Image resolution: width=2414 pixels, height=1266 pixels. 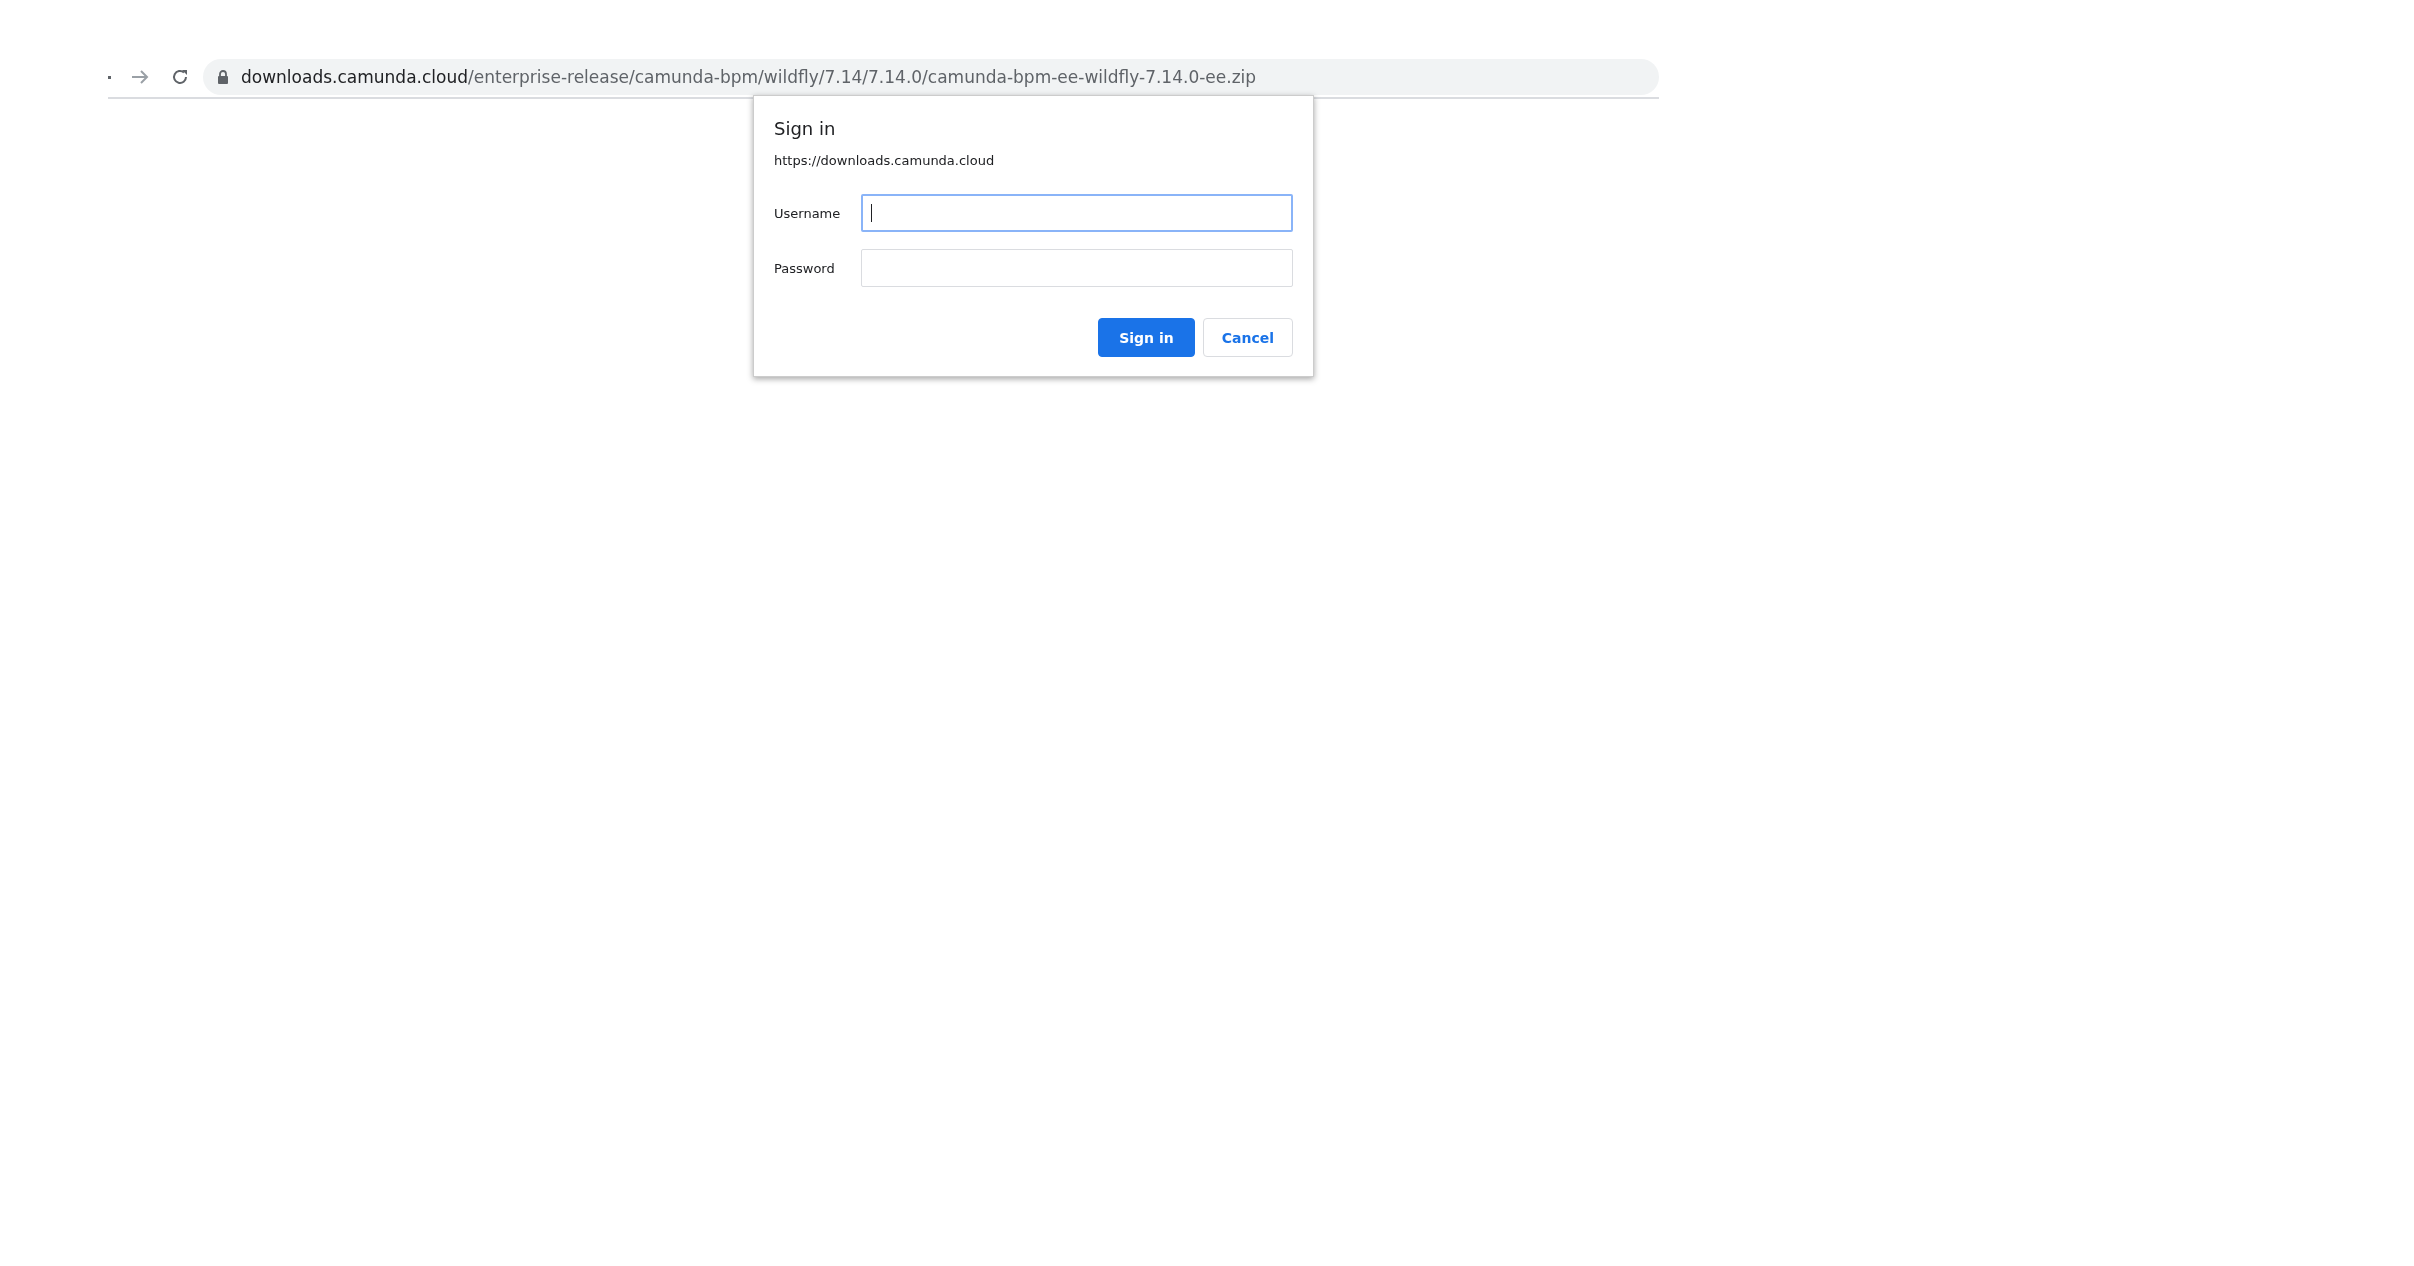 What do you see at coordinates (862, 77) in the screenshot?
I see `url-path: /enterprise-release/camunda-bpm/wildfly/7.14/7.14.0/camunda-bpm-ee-wildfly-7.14.0-ee.zip` at bounding box center [862, 77].